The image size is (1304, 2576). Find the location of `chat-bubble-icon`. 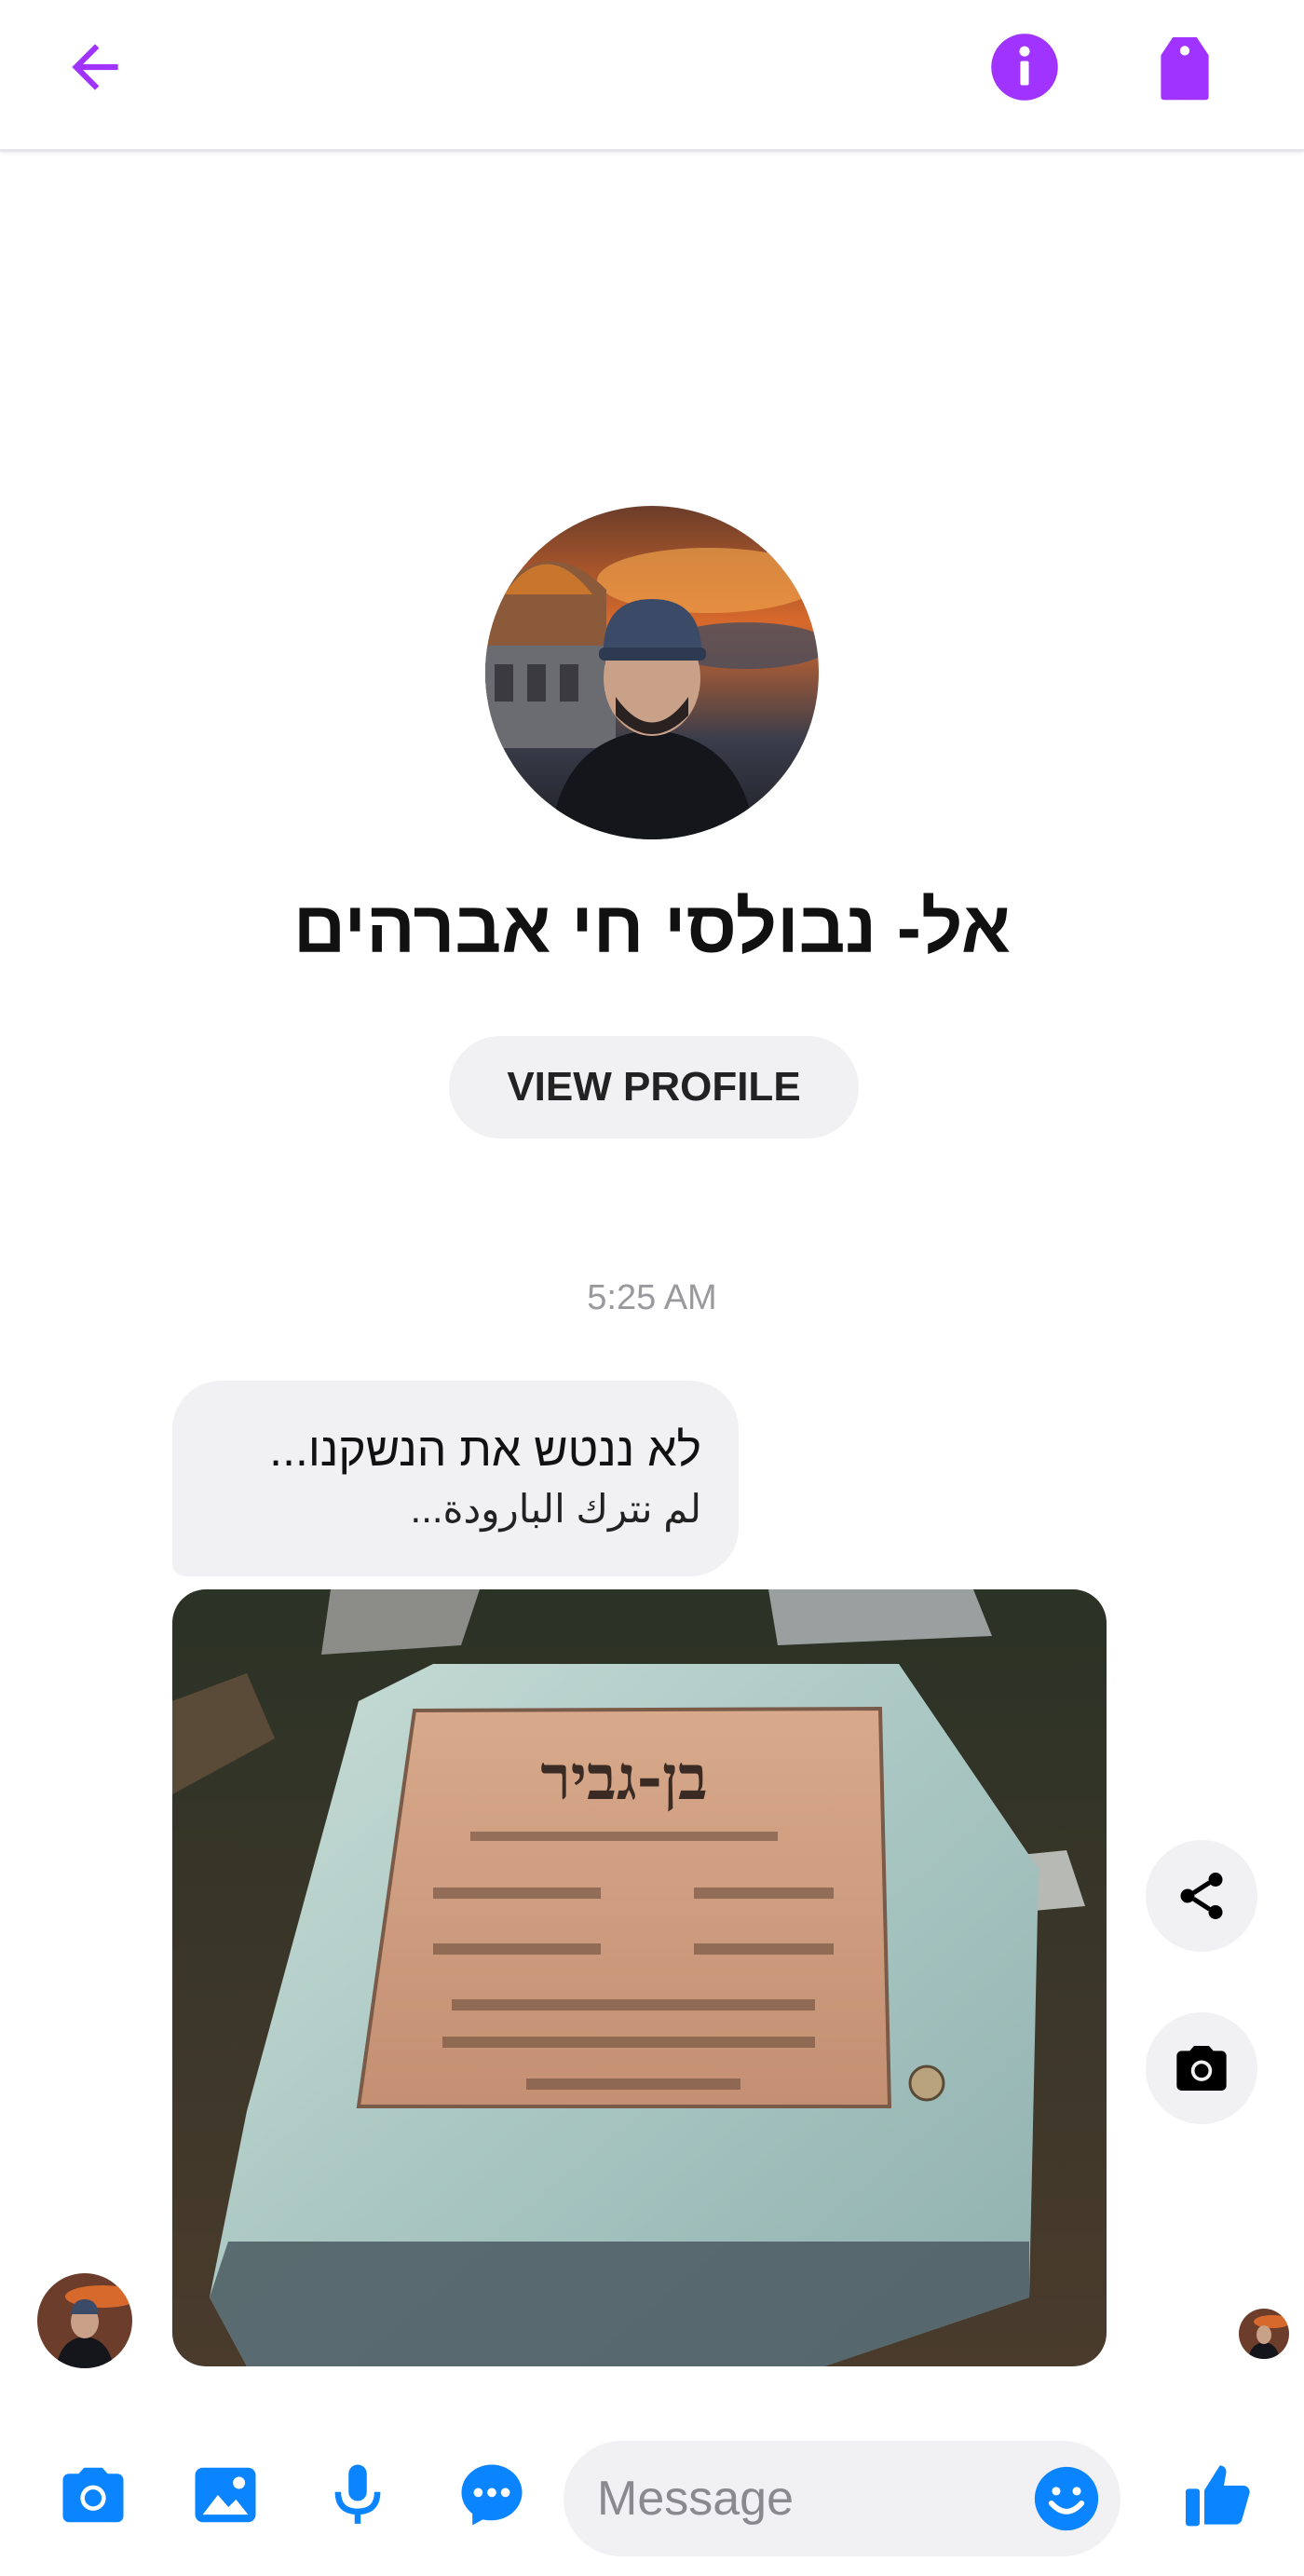

chat-bubble-icon is located at coordinates (492, 2495).